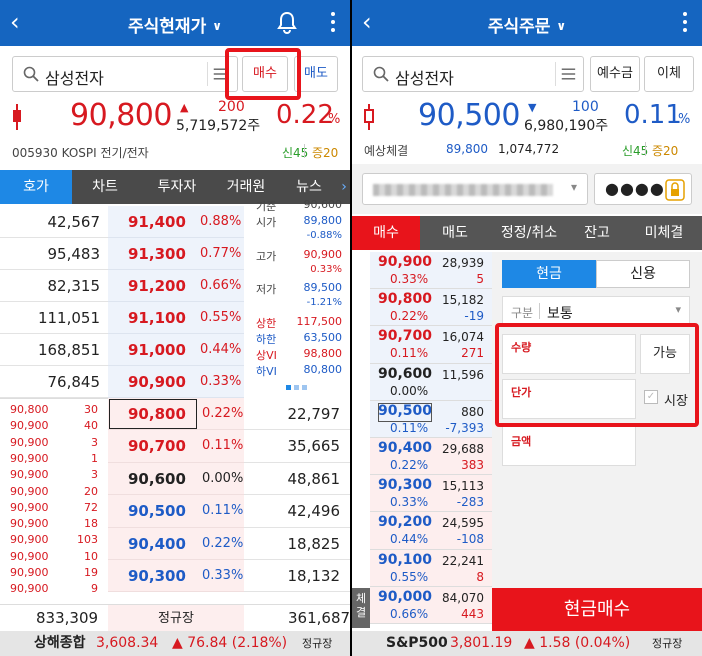  I want to click on tab-chart: 차트, so click(105, 187).